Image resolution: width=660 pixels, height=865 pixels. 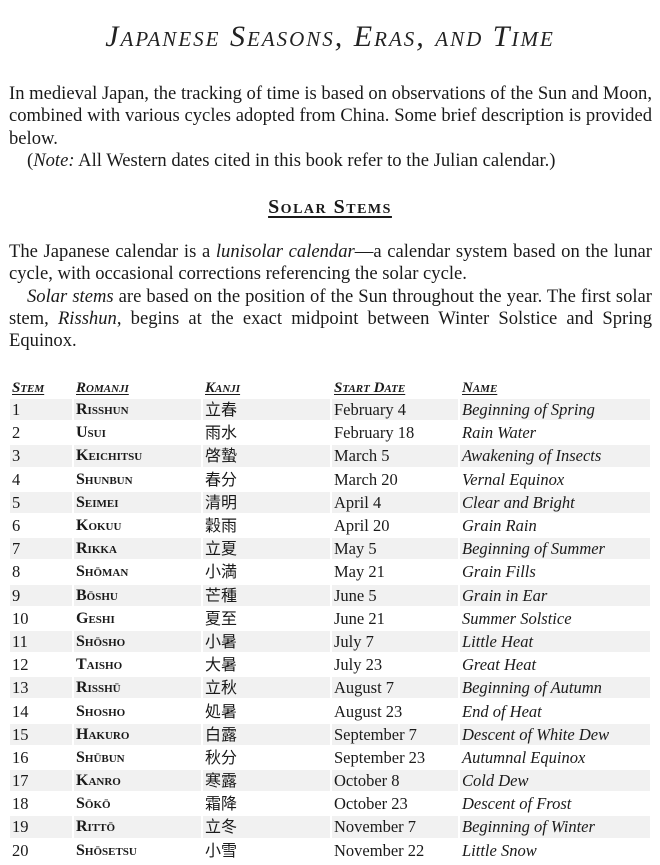 What do you see at coordinates (137, 502) in the screenshot?
I see `romanji-cell: Seimei` at bounding box center [137, 502].